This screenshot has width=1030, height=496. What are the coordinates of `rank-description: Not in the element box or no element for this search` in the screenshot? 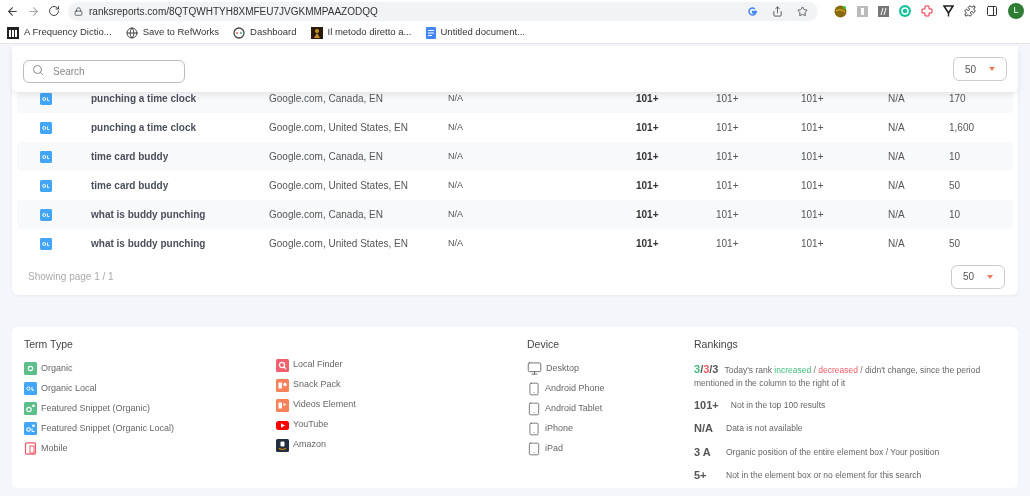 It's located at (824, 475).